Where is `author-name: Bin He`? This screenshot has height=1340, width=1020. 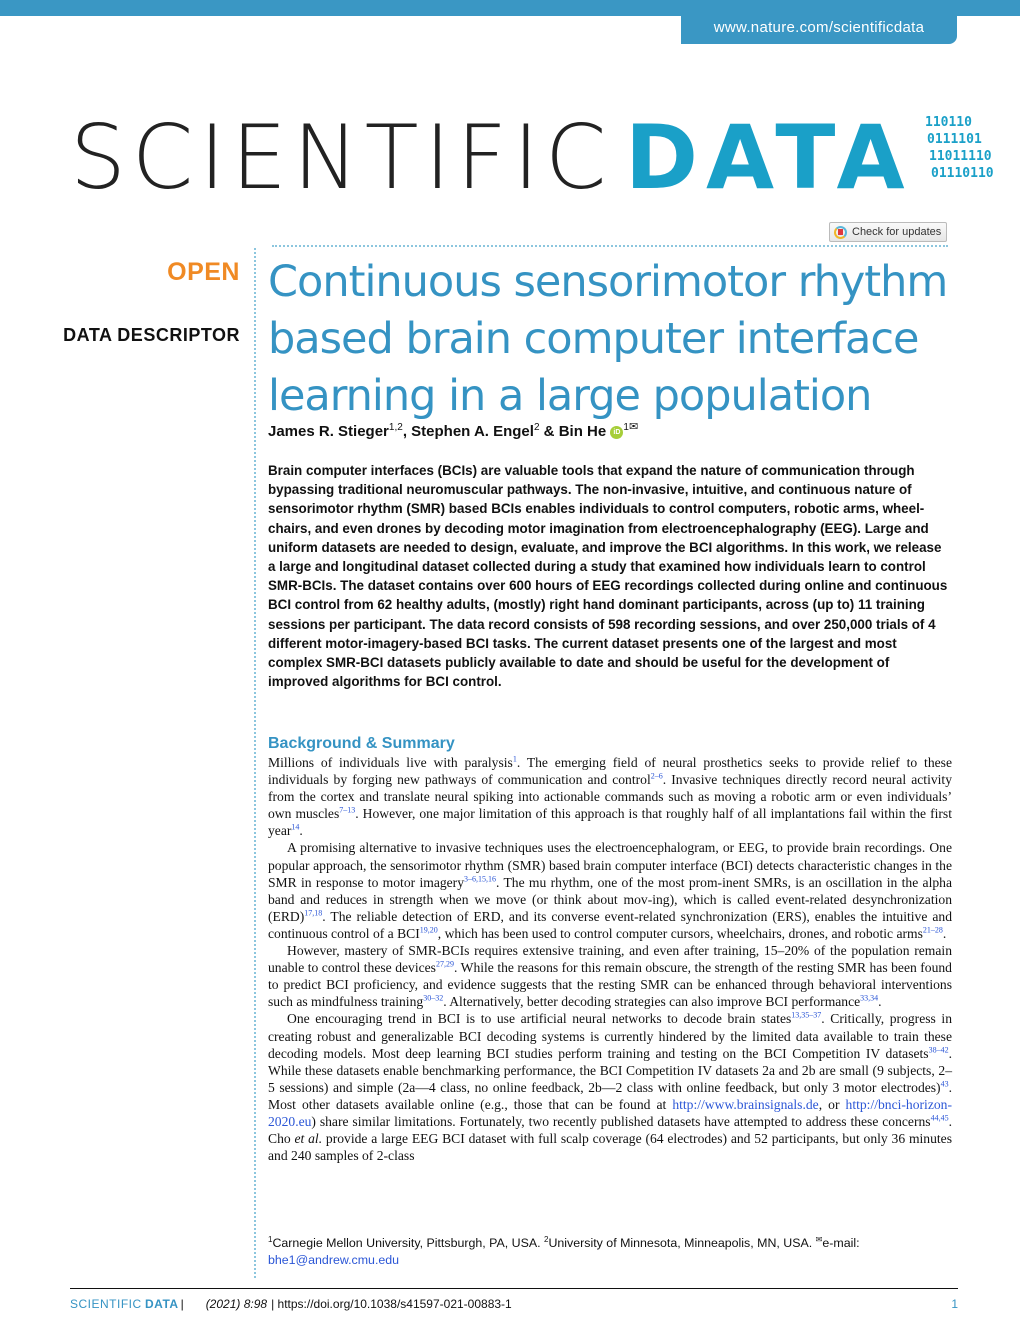
author-name: Bin He is located at coordinates (583, 431).